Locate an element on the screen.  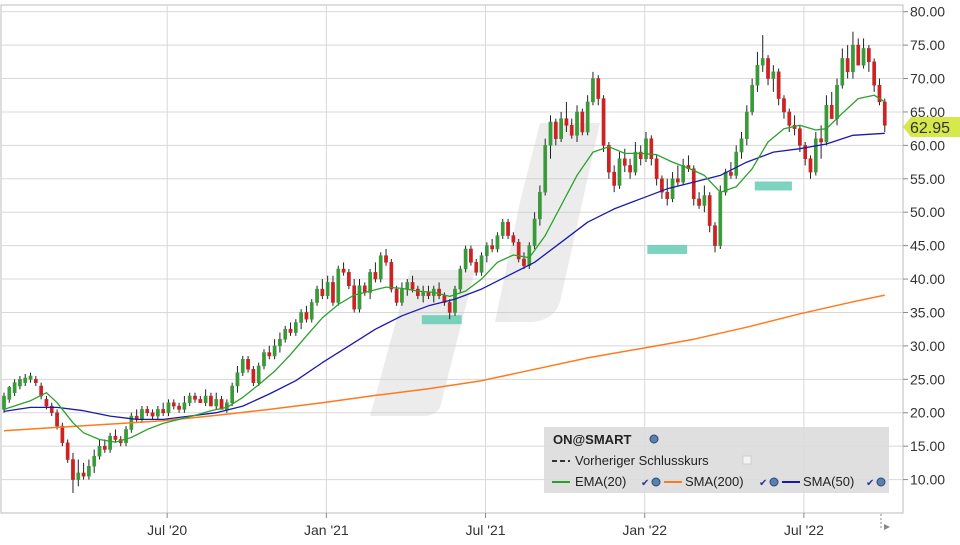
legend-ema20-globe-icon is located at coordinates (656, 482).